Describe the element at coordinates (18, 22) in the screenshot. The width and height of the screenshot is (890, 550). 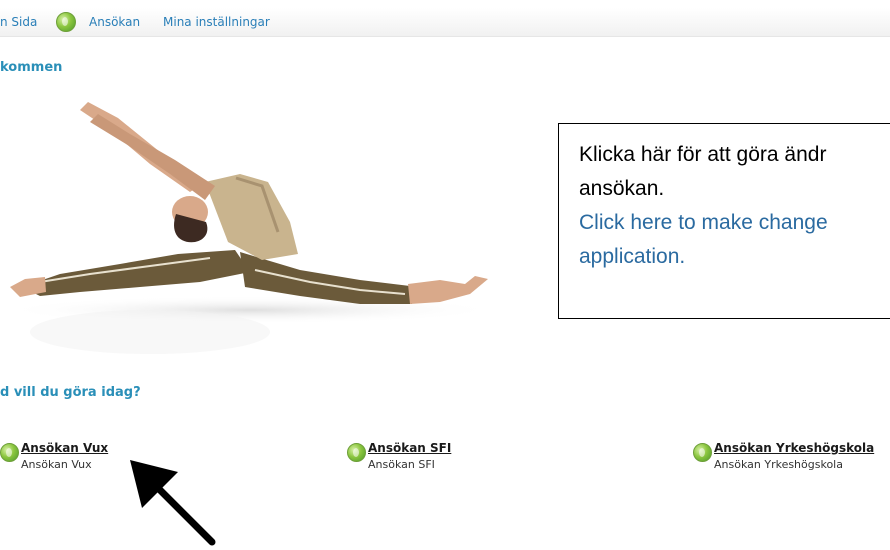
I see `nav-item-home: n Sida` at that location.